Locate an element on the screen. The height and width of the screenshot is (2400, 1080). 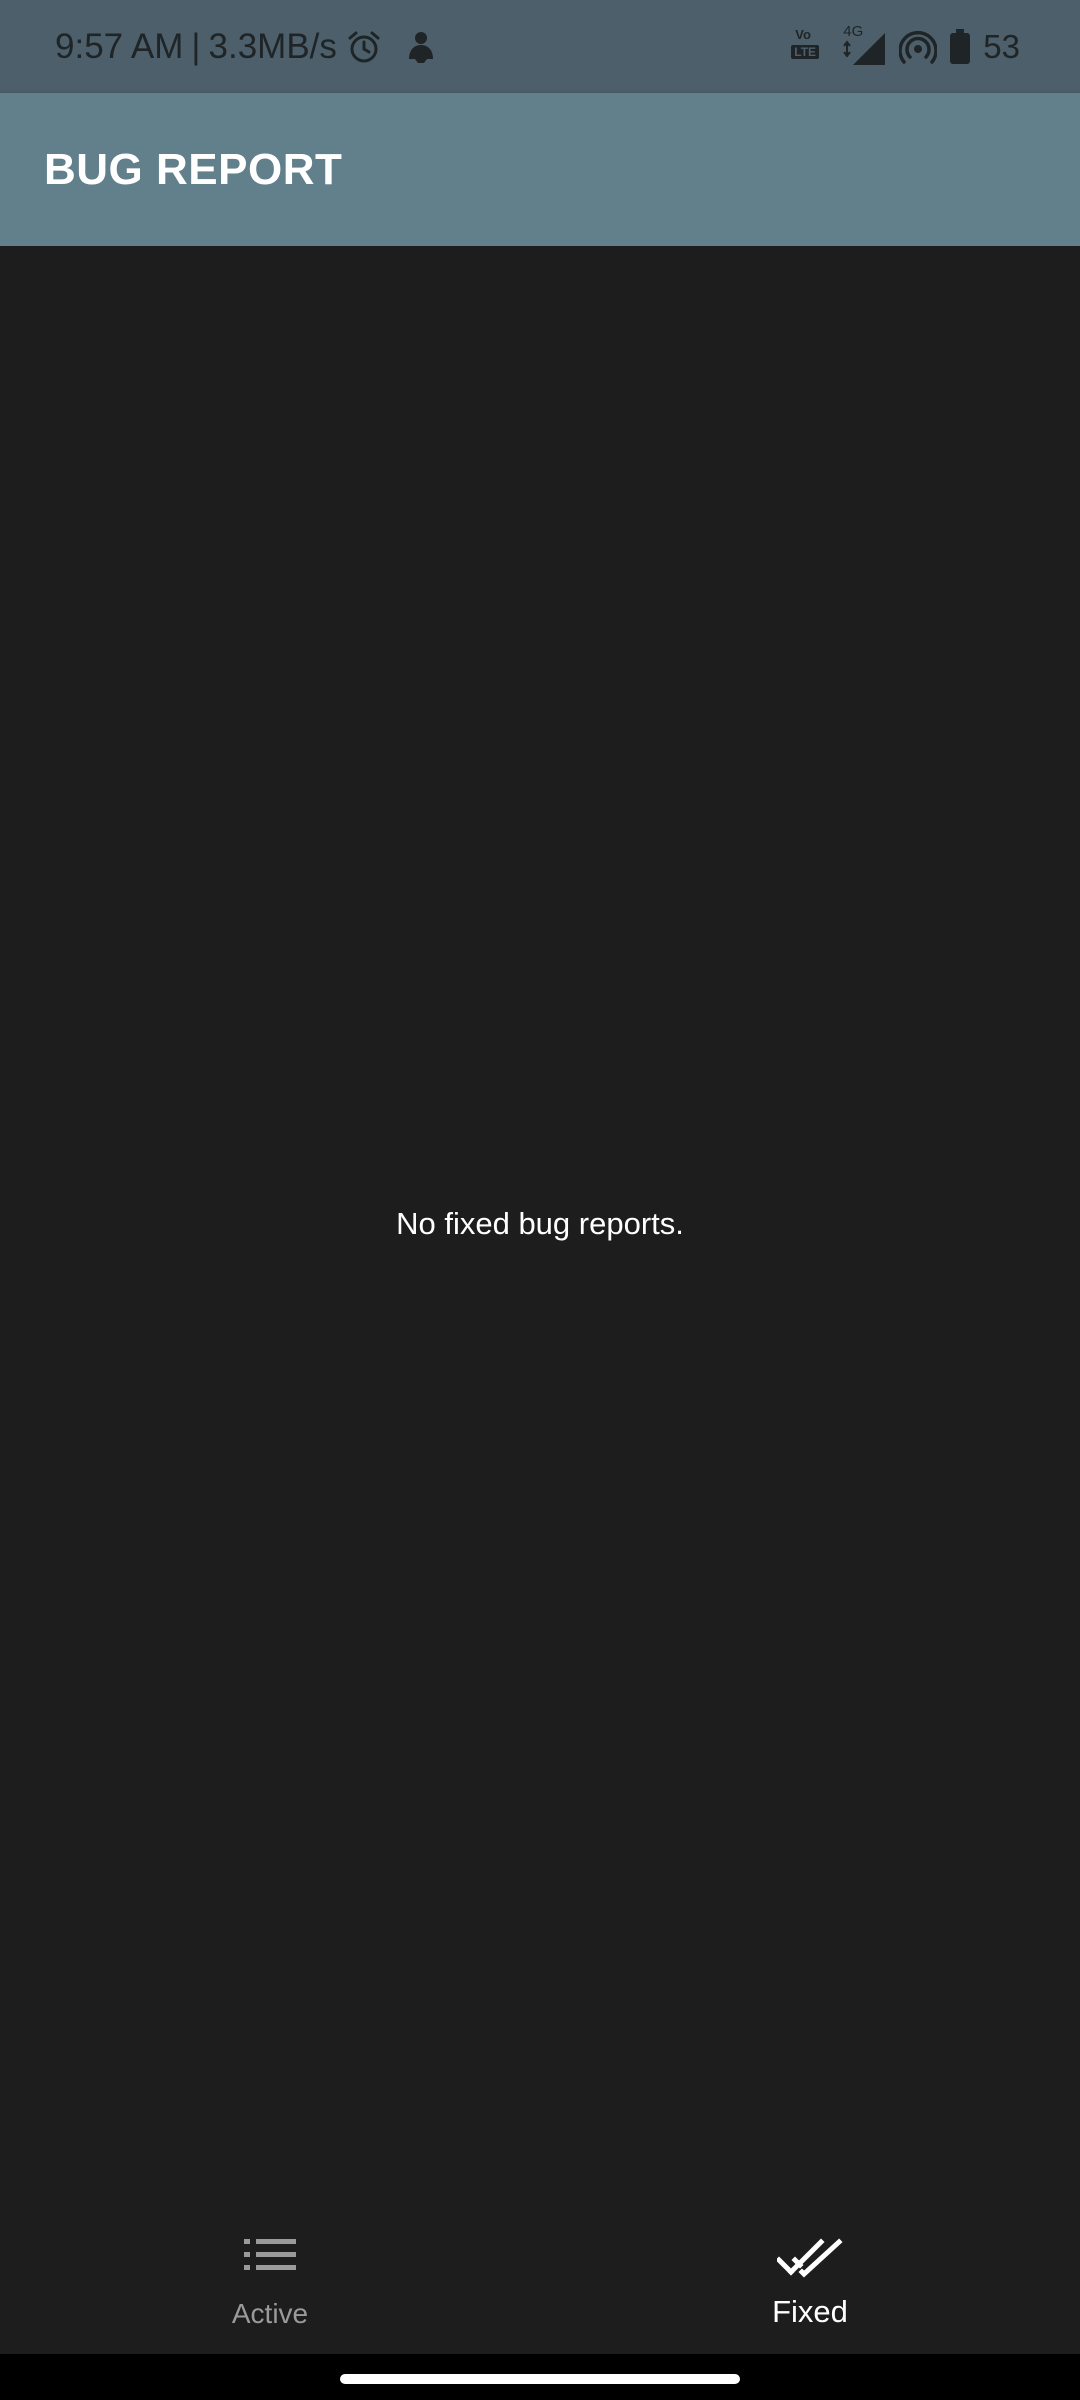
tab-active: Active is located at coordinates (270, 2274).